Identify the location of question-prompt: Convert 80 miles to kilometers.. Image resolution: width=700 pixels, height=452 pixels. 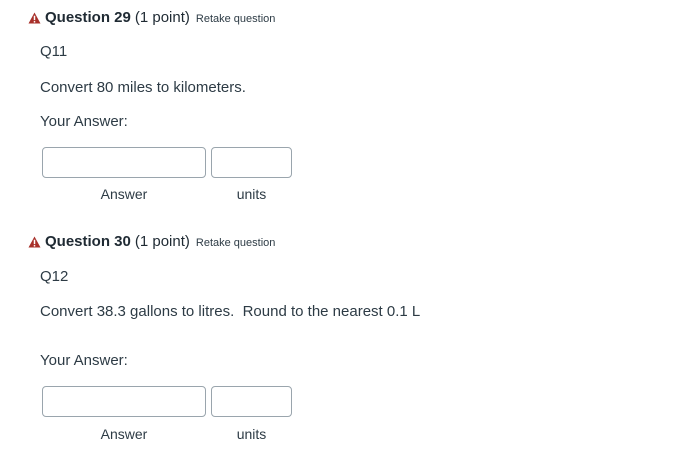
(143, 87).